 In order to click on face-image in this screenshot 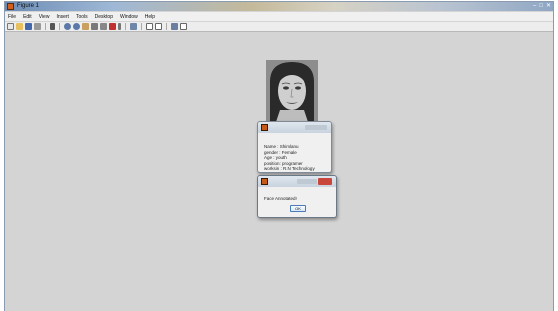, I will do `click(292, 91)`.